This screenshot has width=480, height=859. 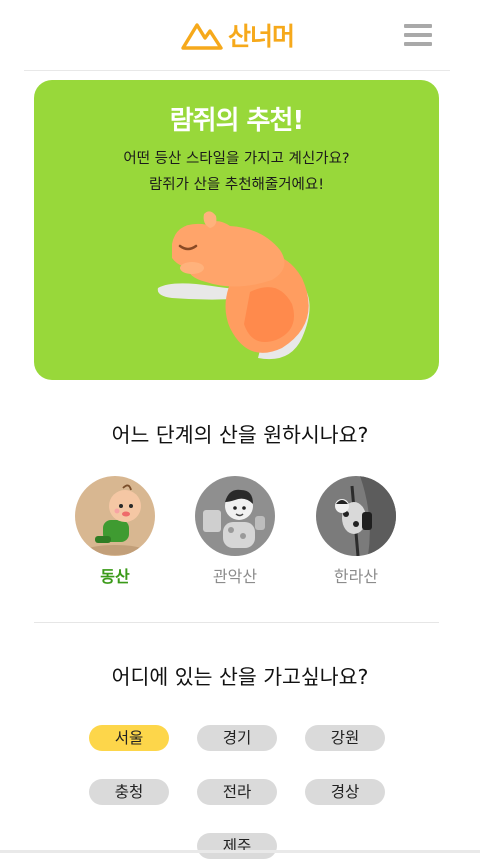 What do you see at coordinates (233, 285) in the screenshot?
I see `sleeping-squirrel-illustration` at bounding box center [233, 285].